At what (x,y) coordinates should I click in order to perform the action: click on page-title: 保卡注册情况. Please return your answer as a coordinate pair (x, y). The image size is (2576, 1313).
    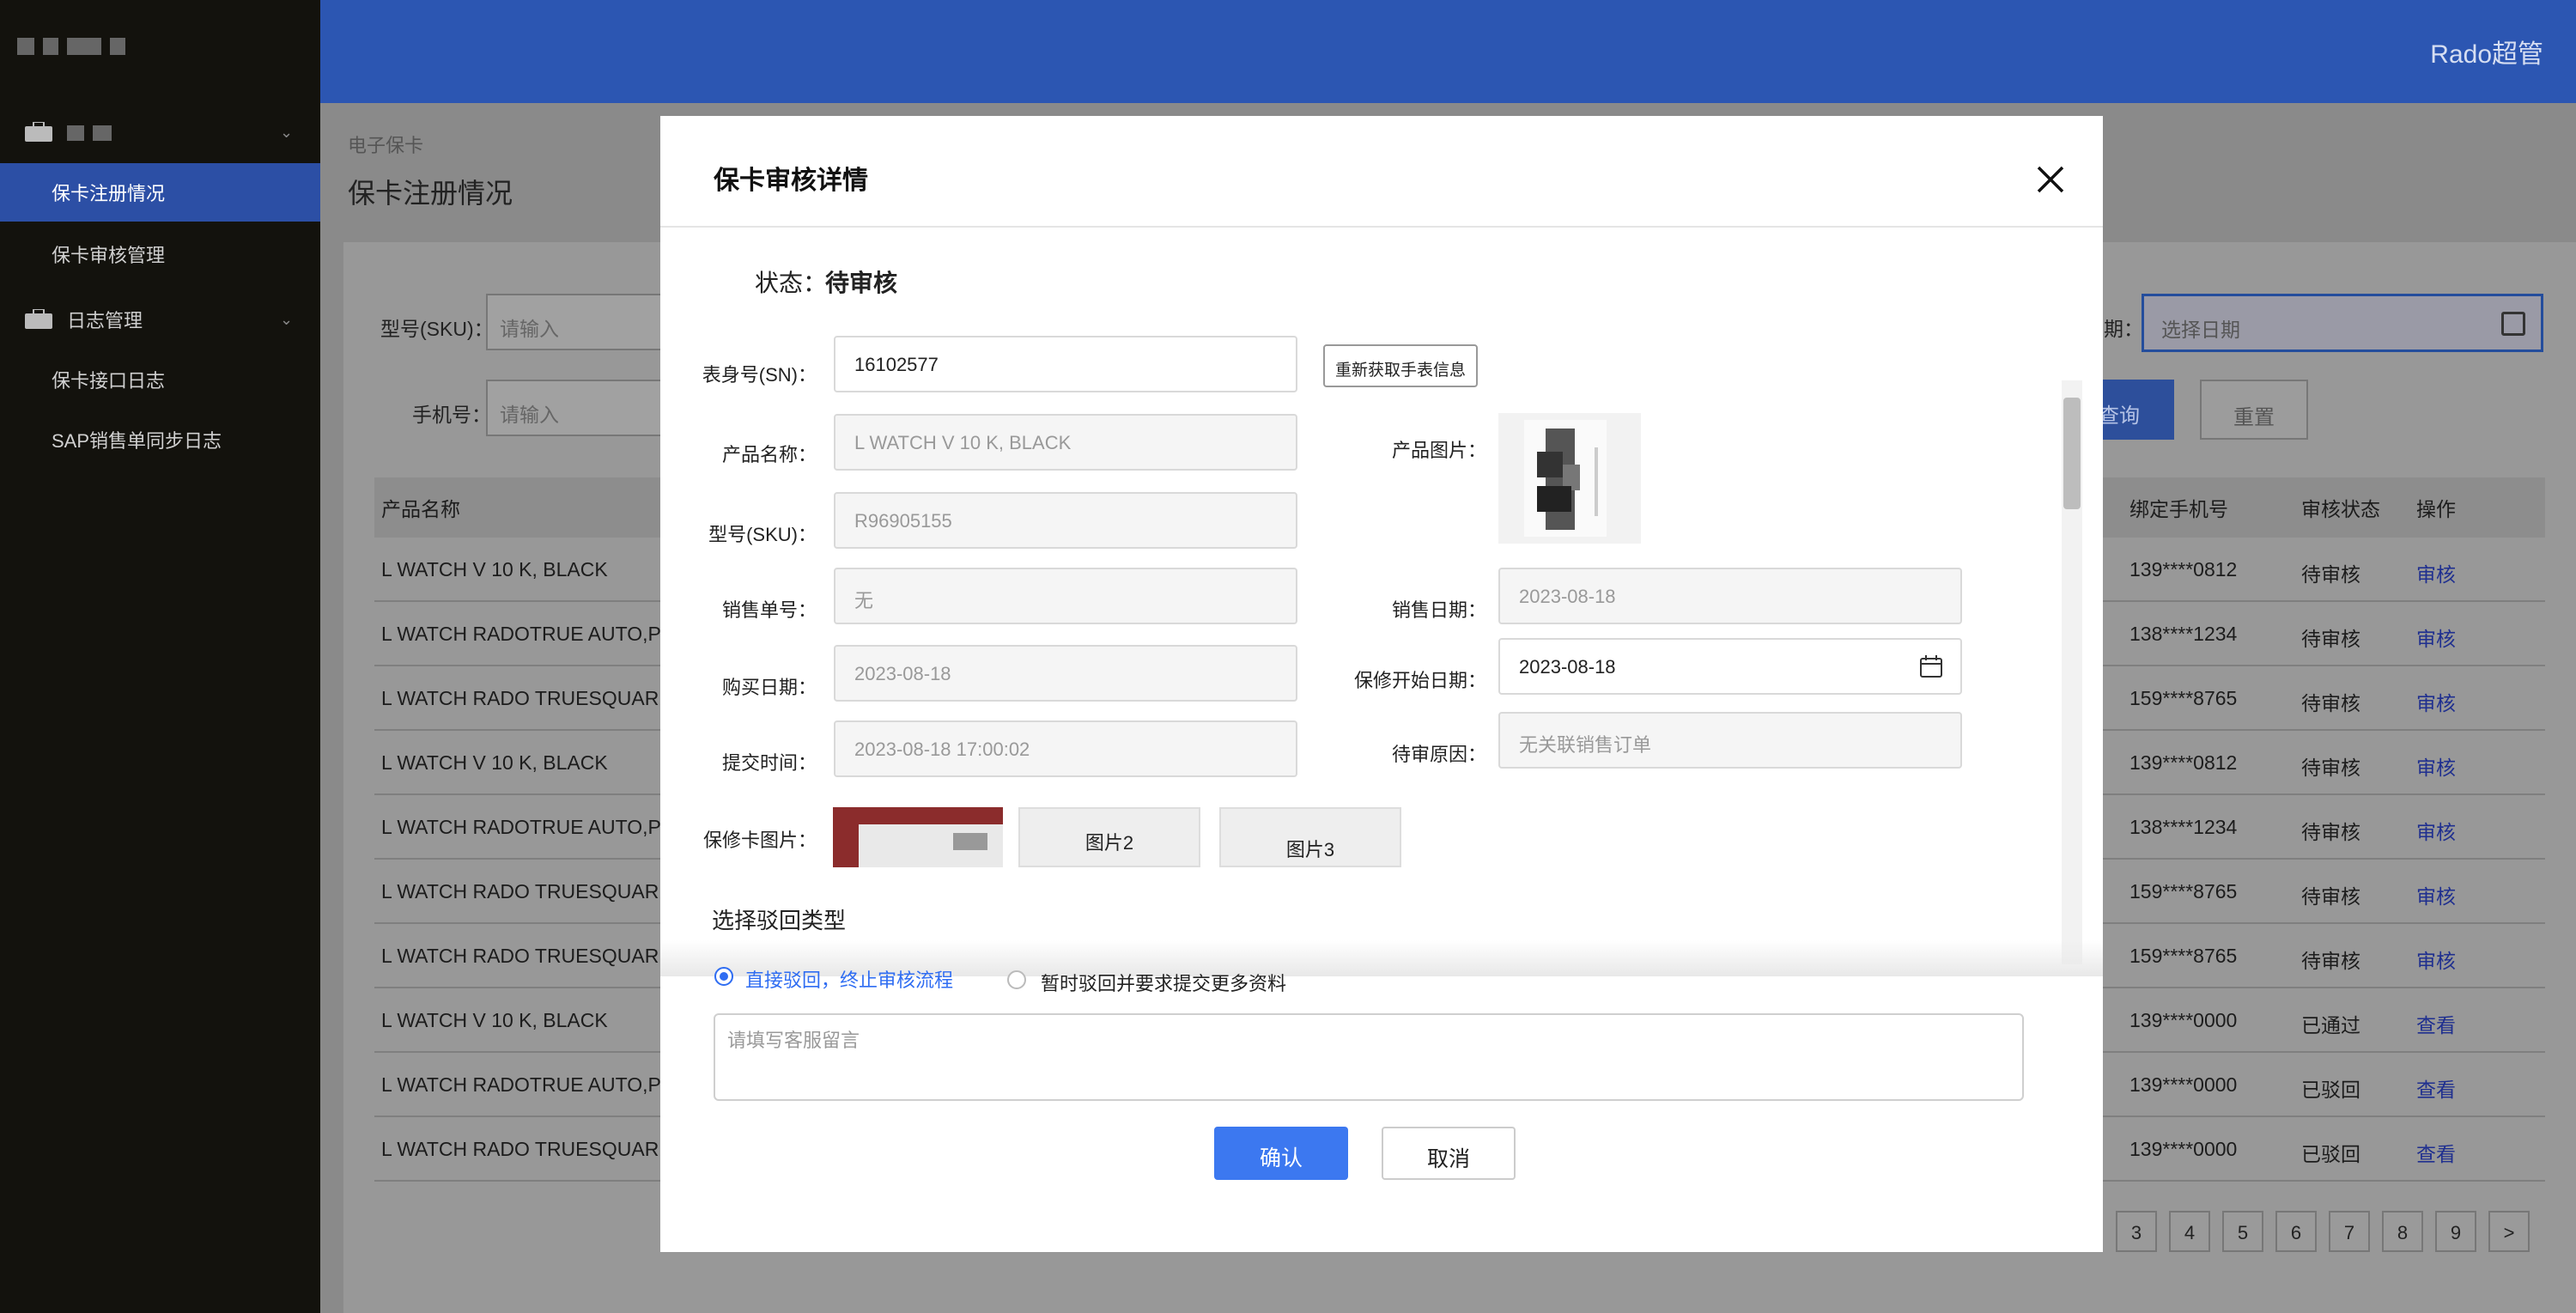
    Looking at the image, I should click on (431, 193).